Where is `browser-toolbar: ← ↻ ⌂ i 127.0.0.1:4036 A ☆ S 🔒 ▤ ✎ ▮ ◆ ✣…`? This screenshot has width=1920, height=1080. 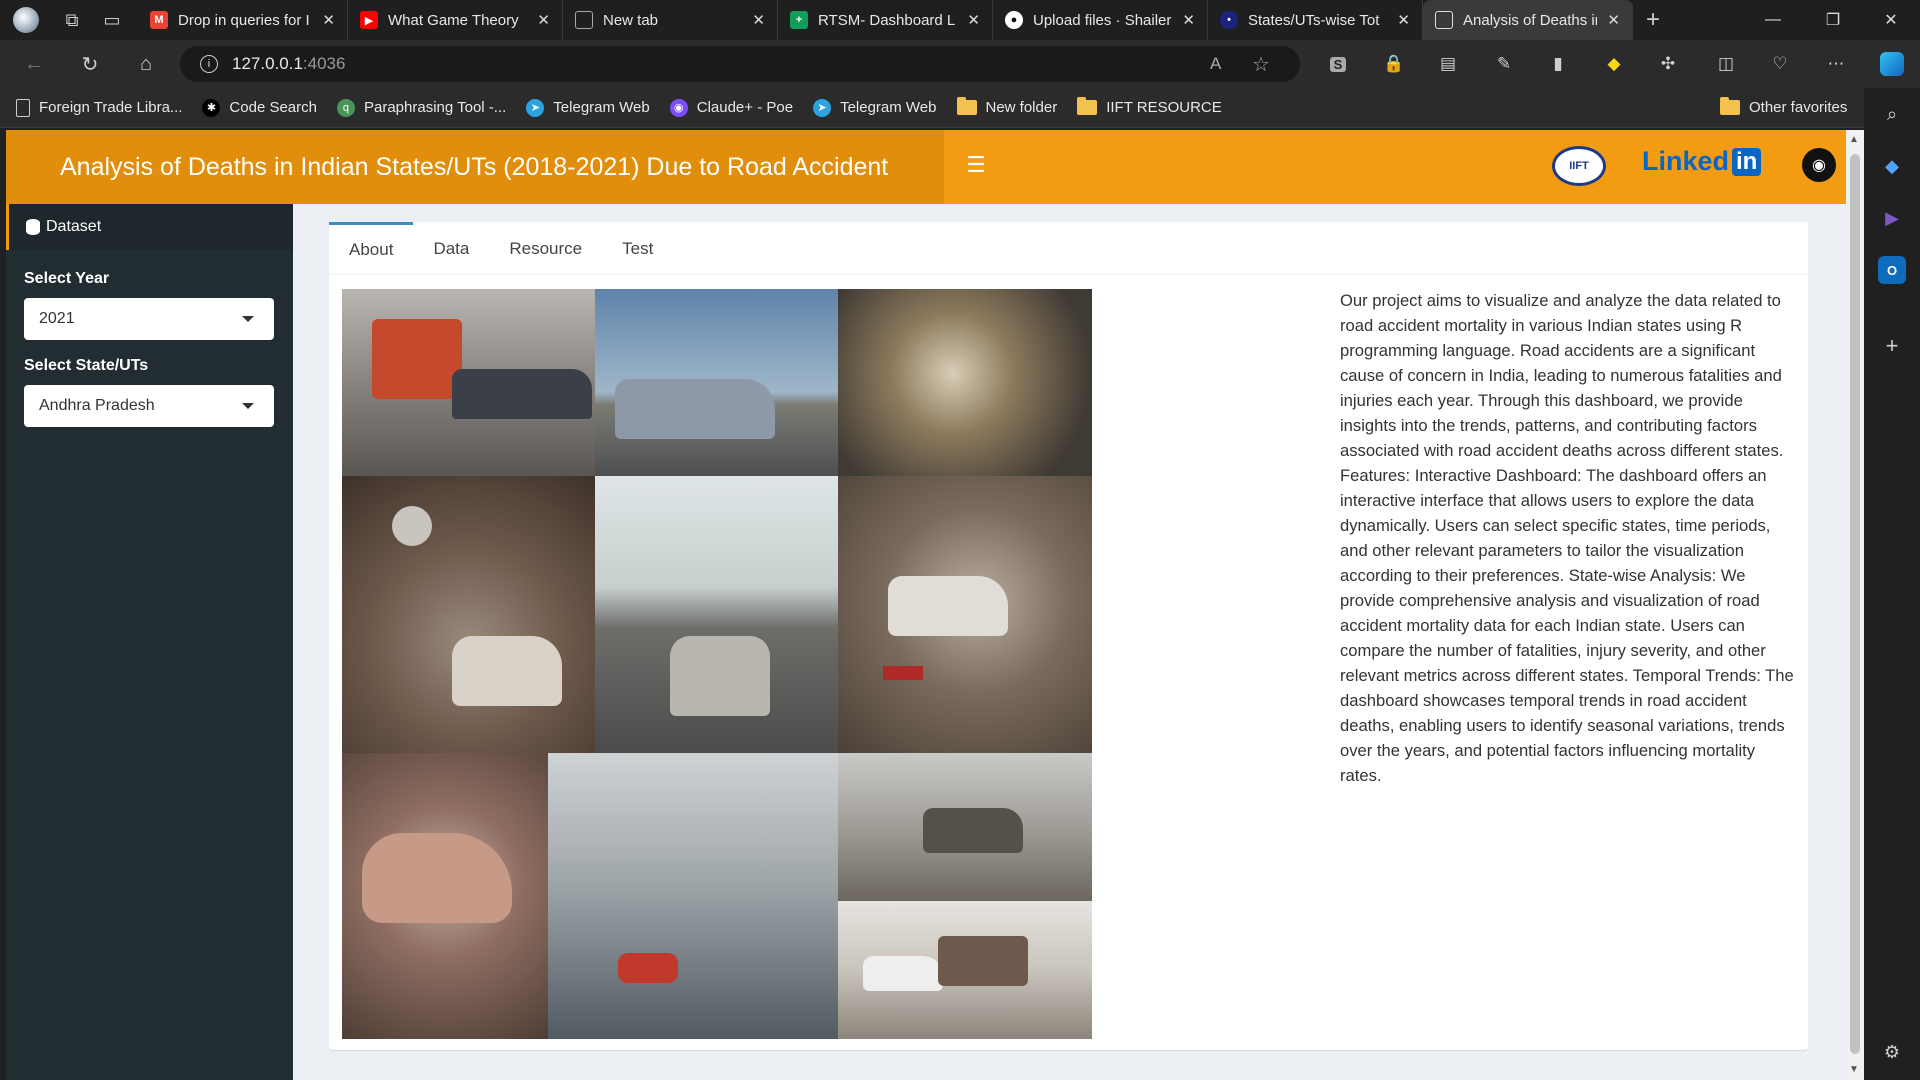 browser-toolbar: ← ↻ ⌂ i 127.0.0.1:4036 A ☆ S 🔒 ▤ ✎ ▮ ◆ ✣… is located at coordinates (960, 64).